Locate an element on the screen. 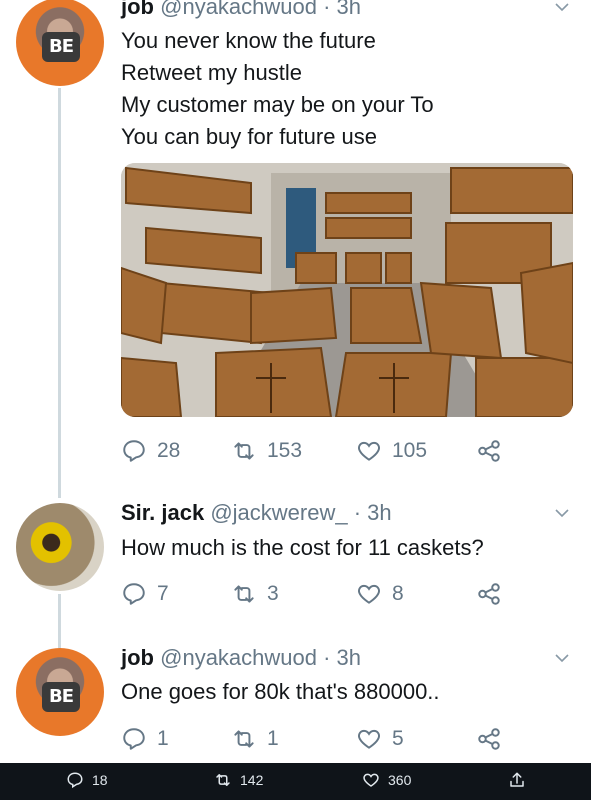  tweet-line: Retweet my hustle is located at coordinates (211, 72).